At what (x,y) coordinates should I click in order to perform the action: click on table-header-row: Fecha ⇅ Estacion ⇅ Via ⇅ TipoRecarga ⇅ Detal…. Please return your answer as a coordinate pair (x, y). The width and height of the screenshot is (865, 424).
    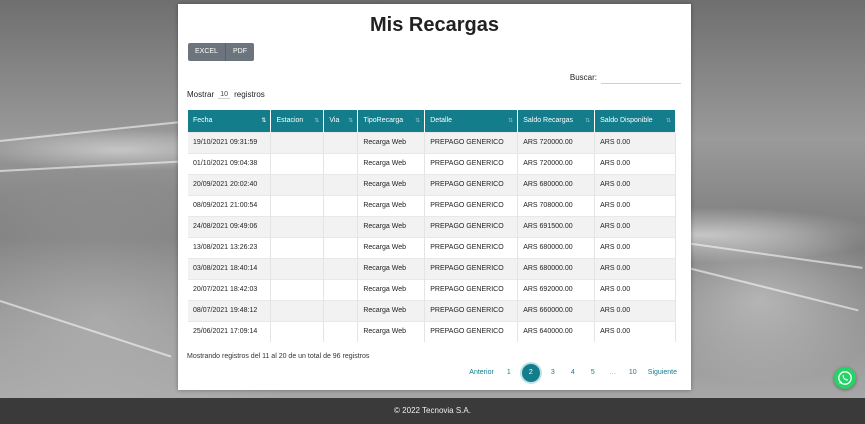
    Looking at the image, I should click on (432, 121).